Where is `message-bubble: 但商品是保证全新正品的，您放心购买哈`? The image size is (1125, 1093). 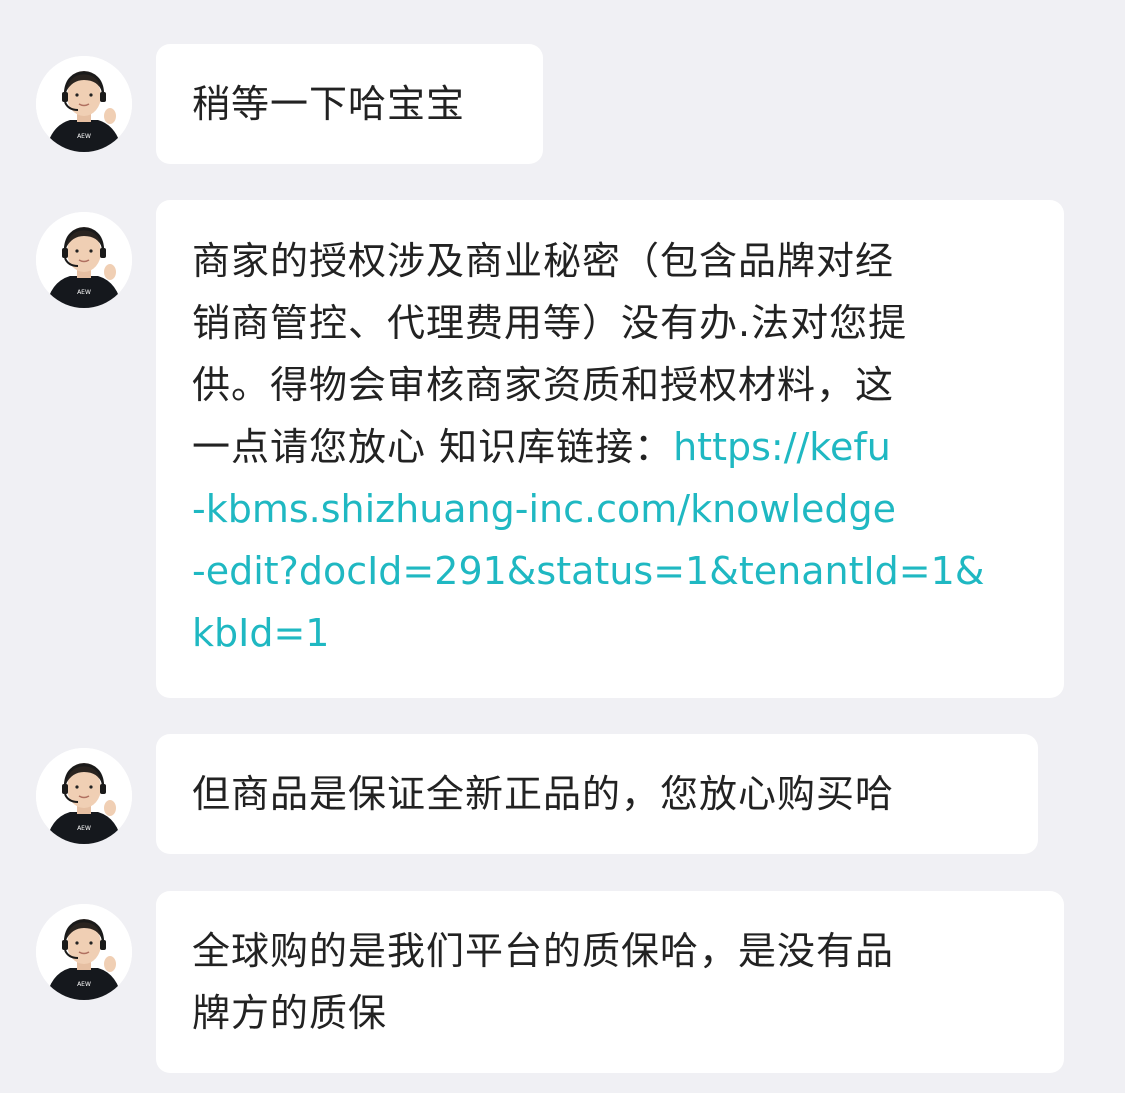
message-bubble: 但商品是保证全新正品的，您放心购买哈 is located at coordinates (597, 794).